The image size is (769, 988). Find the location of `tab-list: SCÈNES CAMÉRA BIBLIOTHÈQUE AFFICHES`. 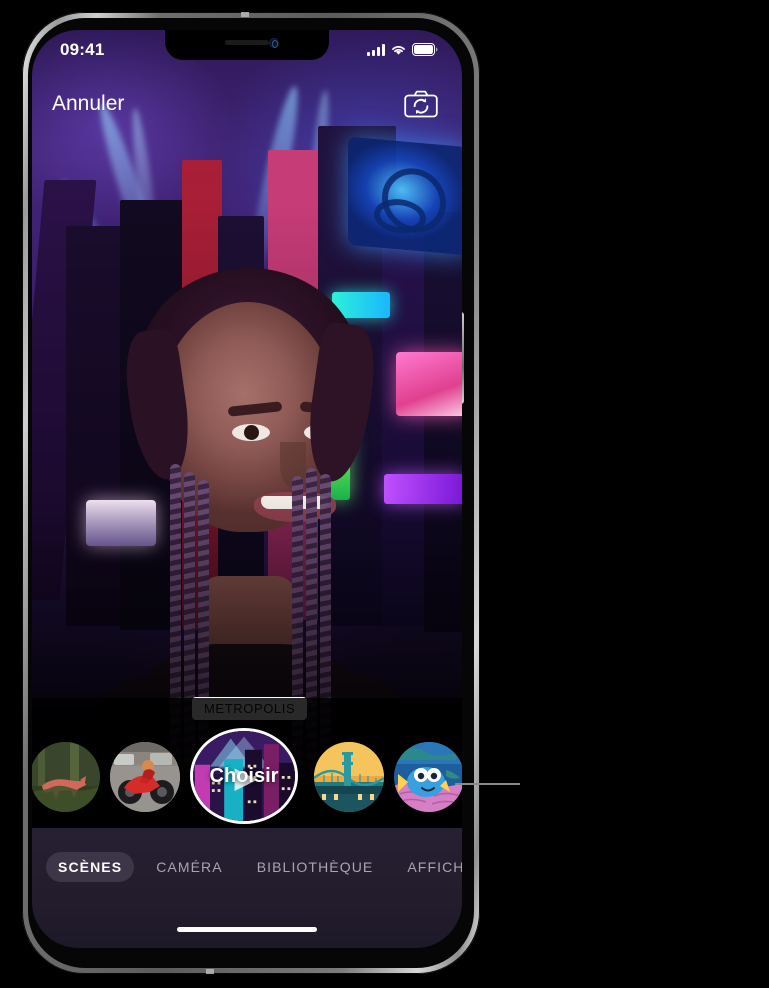

tab-list: SCÈNES CAMÉRA BIBLIOTHÈQUE AFFICHES is located at coordinates (254, 867).